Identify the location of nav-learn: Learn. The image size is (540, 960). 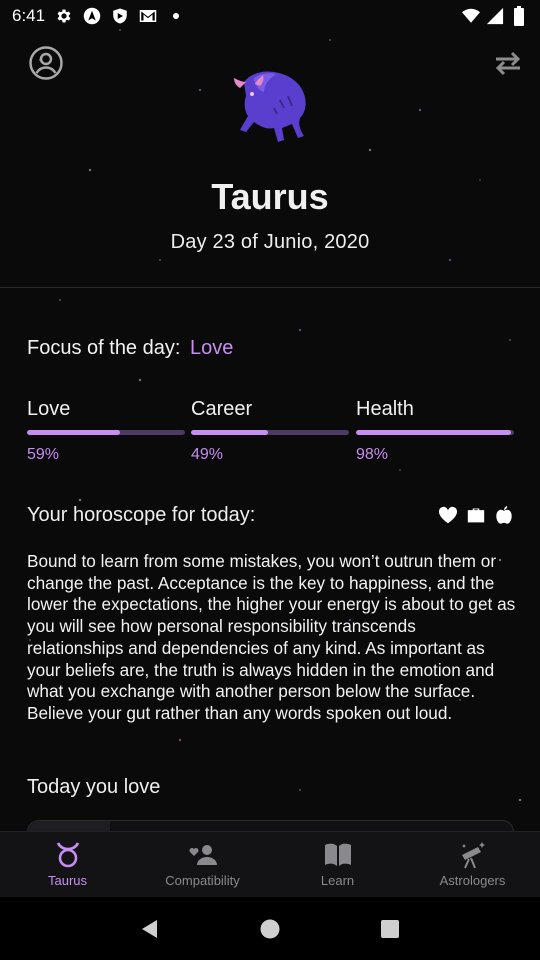
(337, 864).